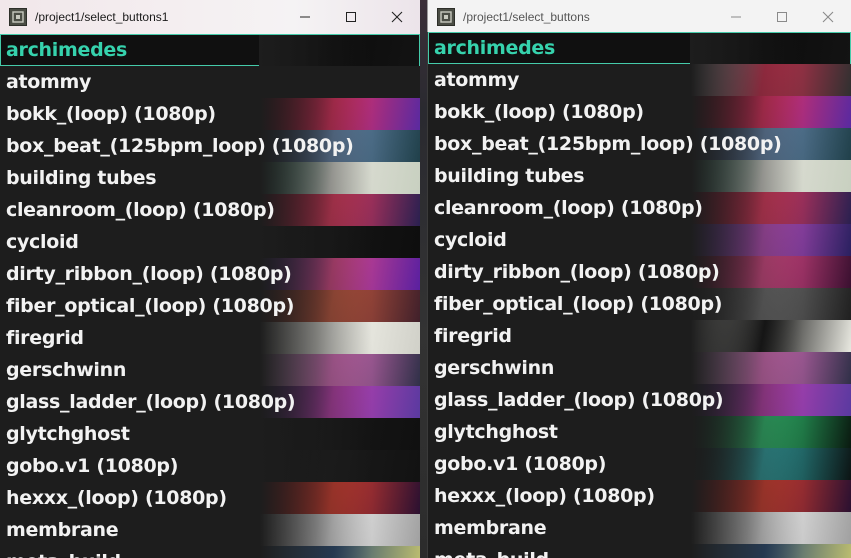 Image resolution: width=851 pixels, height=558 pixels. What do you see at coordinates (45, 338) in the screenshot?
I see `list-item-label: firegrid` at bounding box center [45, 338].